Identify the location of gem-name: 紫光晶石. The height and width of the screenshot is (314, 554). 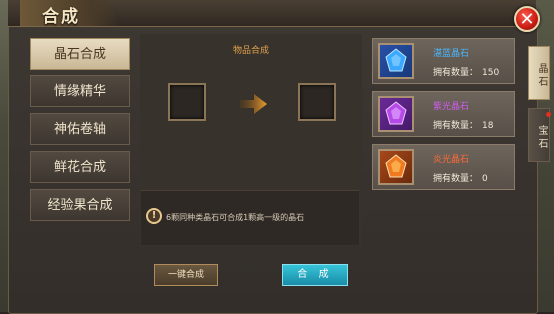
(451, 107).